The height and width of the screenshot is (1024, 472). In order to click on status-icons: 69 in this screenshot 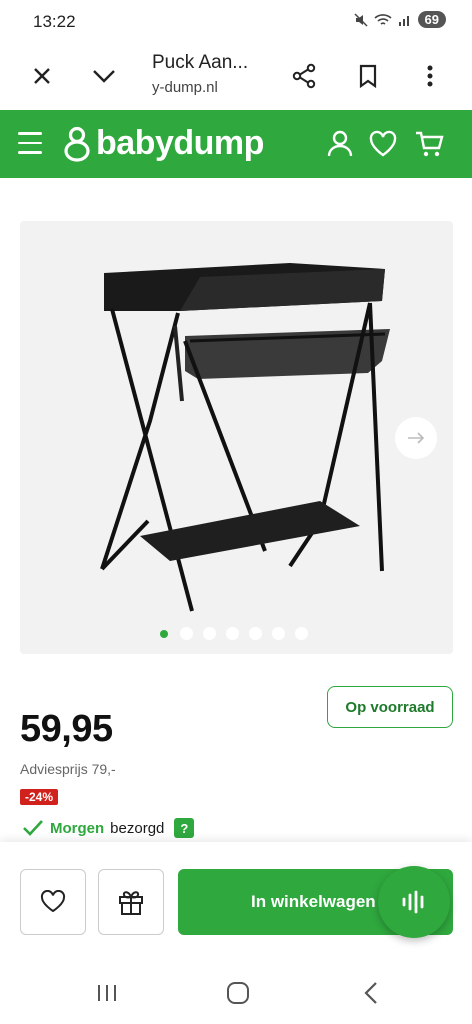, I will do `click(400, 19)`.